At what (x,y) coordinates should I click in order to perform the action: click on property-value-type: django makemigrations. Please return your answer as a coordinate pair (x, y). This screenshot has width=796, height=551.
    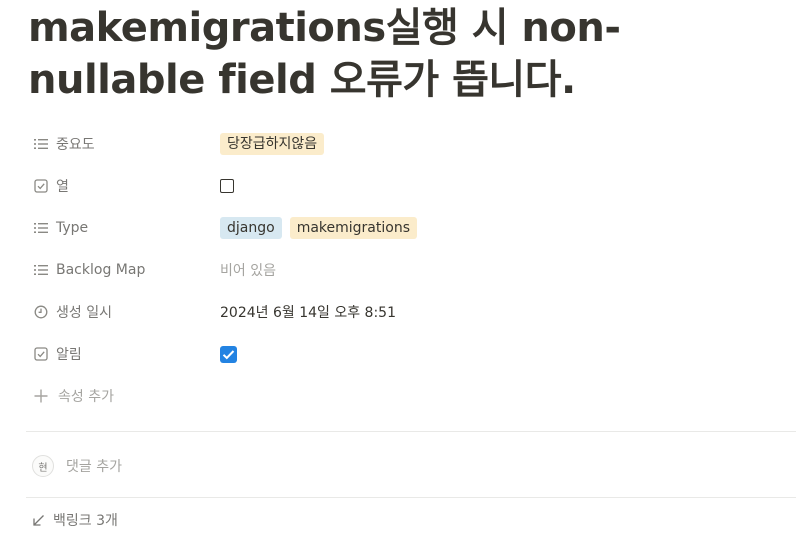
    Looking at the image, I should click on (318, 228).